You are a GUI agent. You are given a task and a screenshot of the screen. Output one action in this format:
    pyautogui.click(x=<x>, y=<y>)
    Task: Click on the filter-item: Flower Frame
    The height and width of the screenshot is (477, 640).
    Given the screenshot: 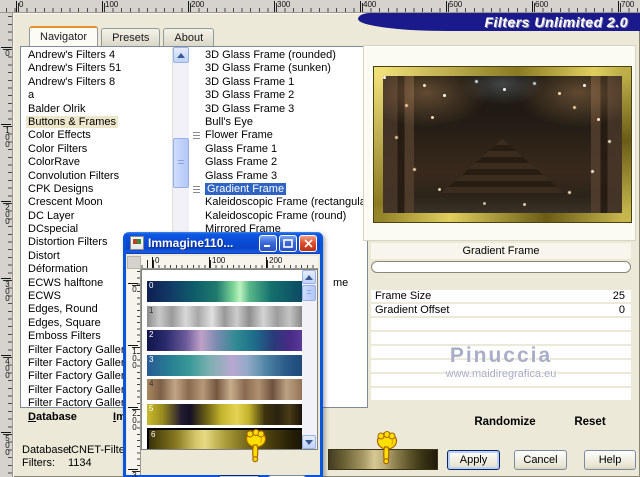 What is the action you would take?
    pyautogui.click(x=278, y=135)
    